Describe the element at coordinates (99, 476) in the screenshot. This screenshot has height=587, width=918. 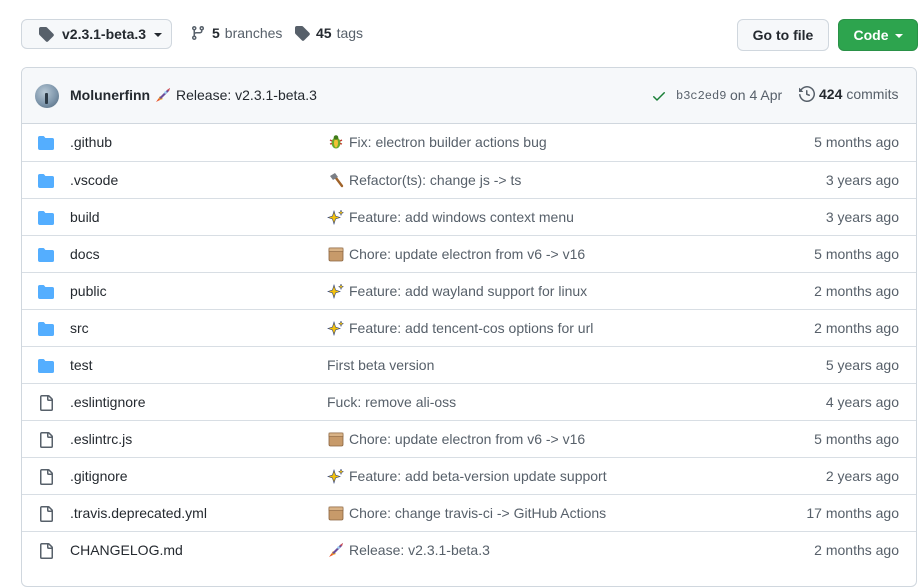
I see `file-name-link: .gitignore` at that location.